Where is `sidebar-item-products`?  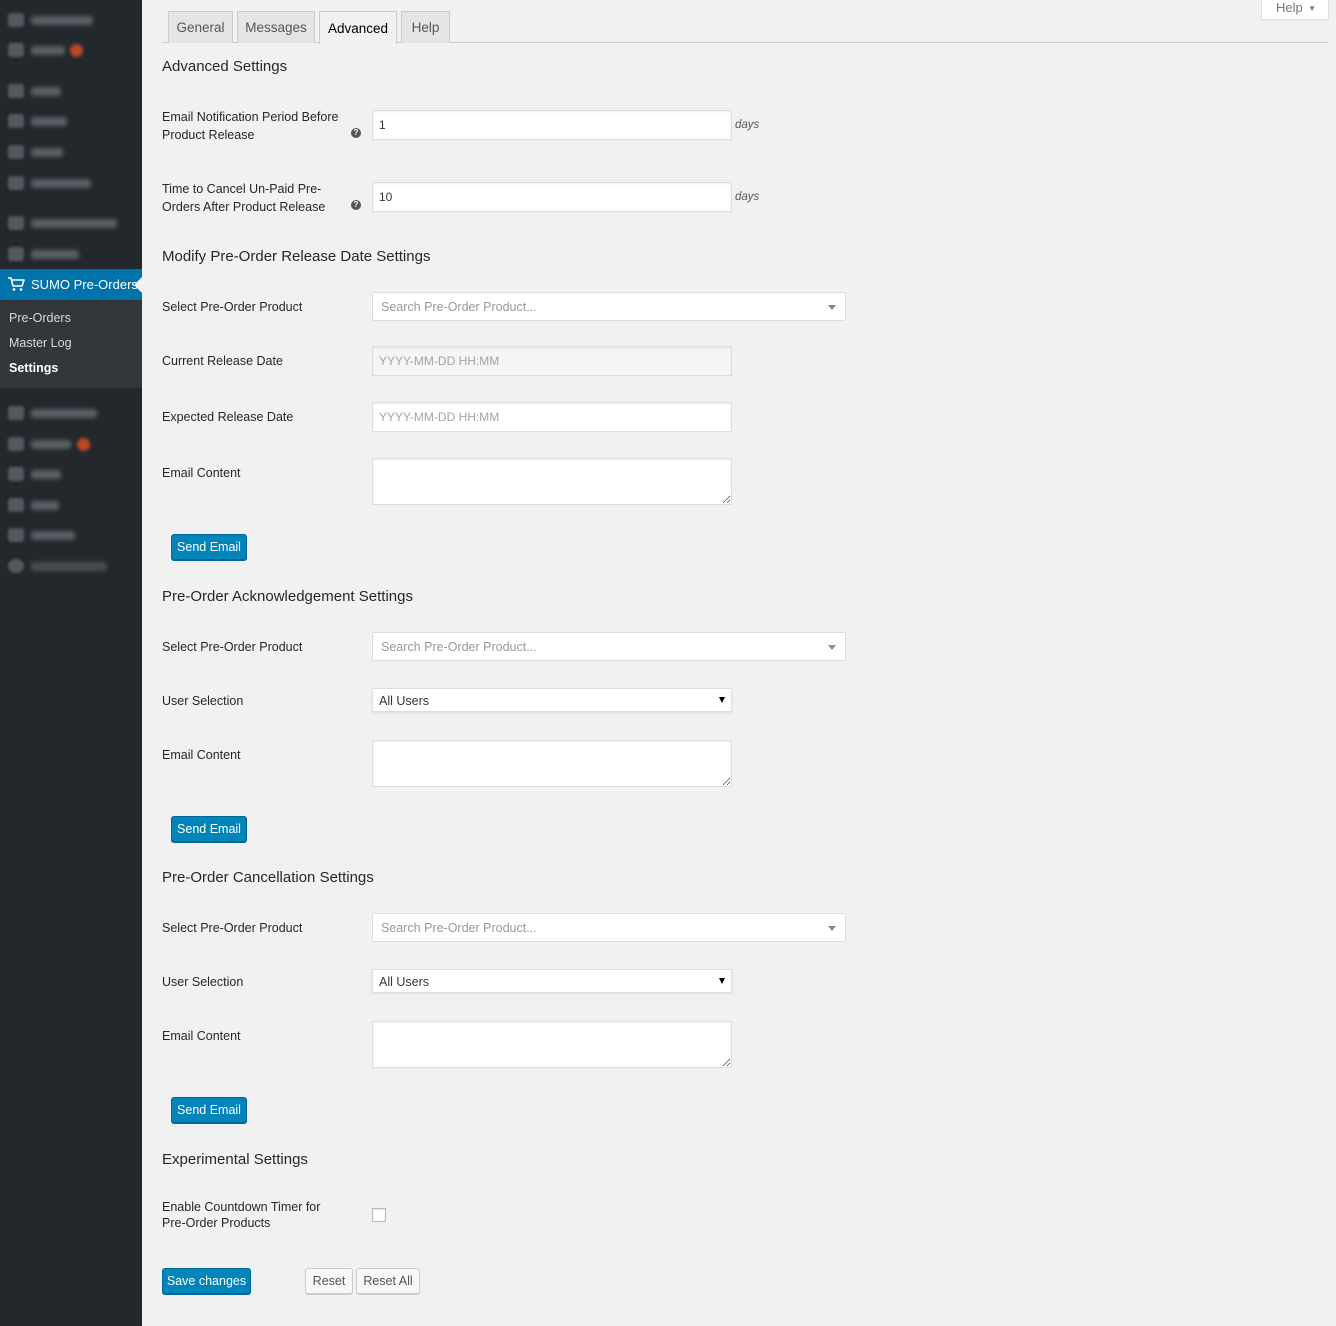
sidebar-item-products is located at coordinates (71, 254).